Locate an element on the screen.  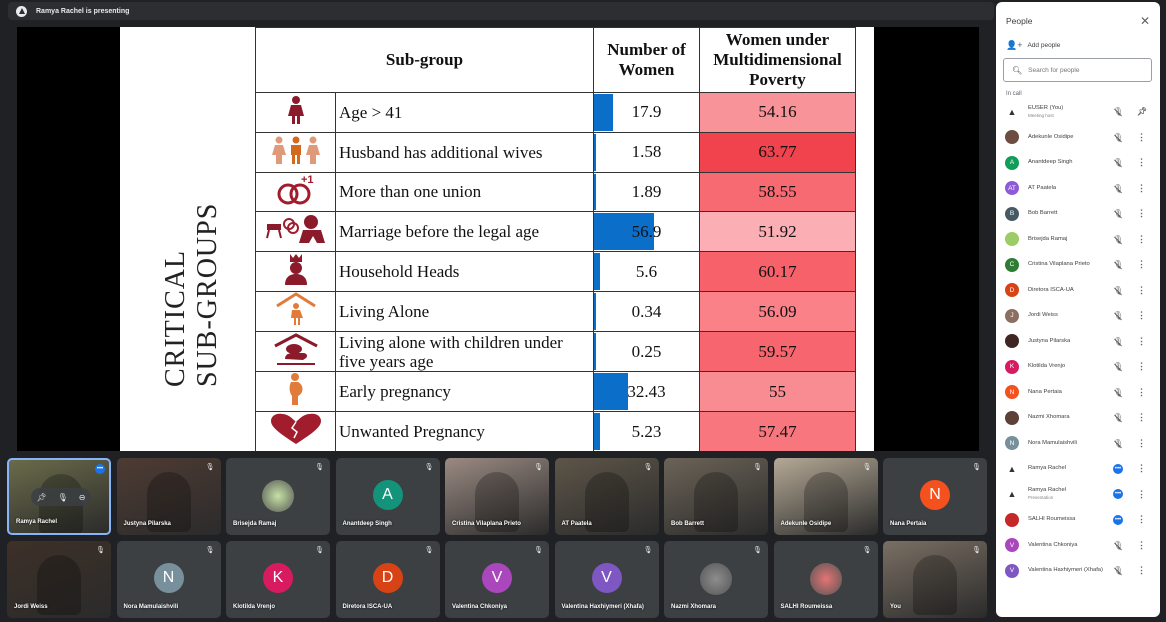
participant-item: Justyna Pilarska 🎙︎ ⋮ is located at coordinates (1078, 342).